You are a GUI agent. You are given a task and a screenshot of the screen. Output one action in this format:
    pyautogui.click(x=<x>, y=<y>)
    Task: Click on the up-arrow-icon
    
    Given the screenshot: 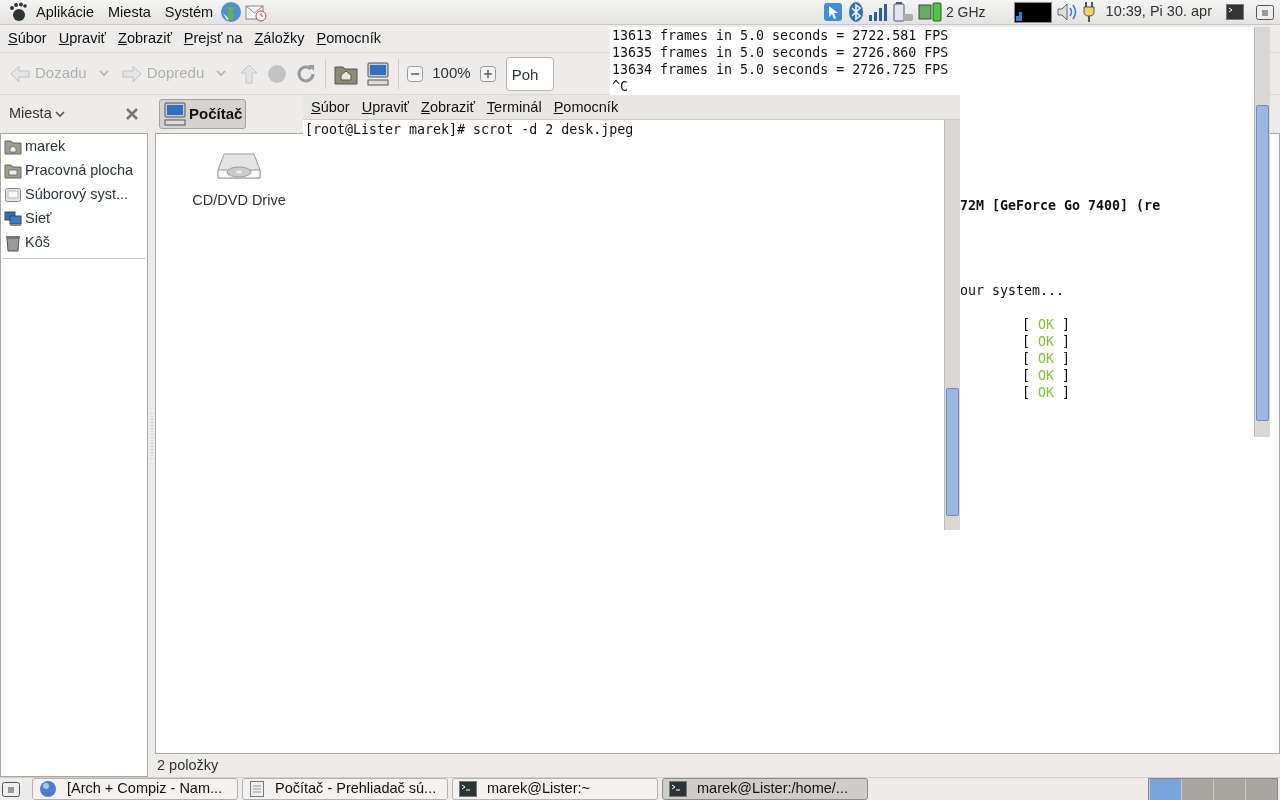 What is the action you would take?
    pyautogui.click(x=249, y=73)
    